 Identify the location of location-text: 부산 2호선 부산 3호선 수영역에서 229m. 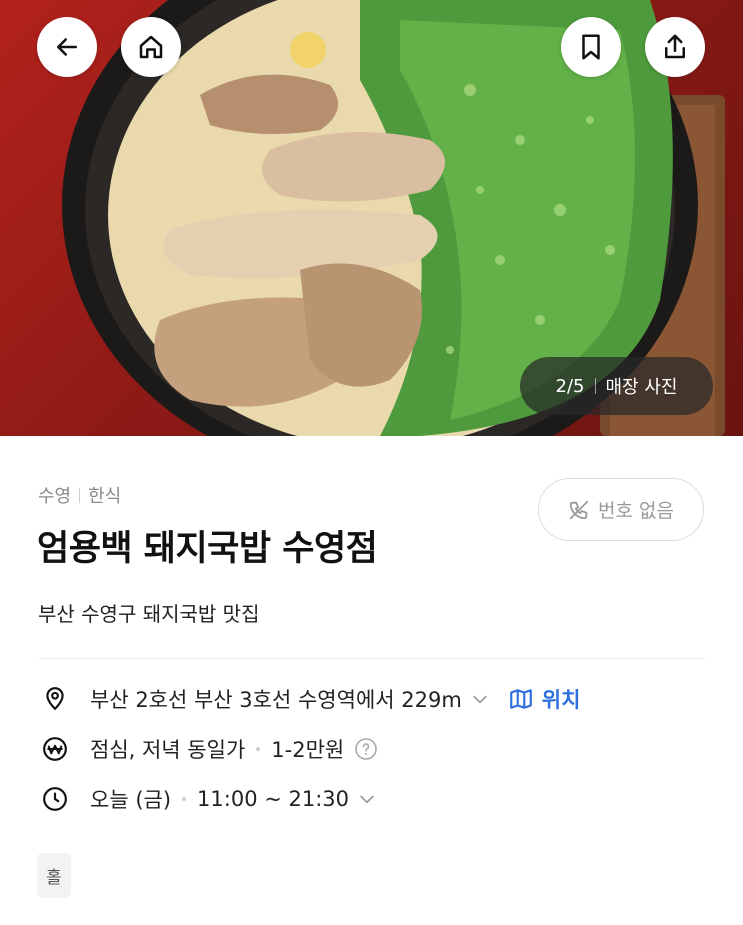
(276, 700).